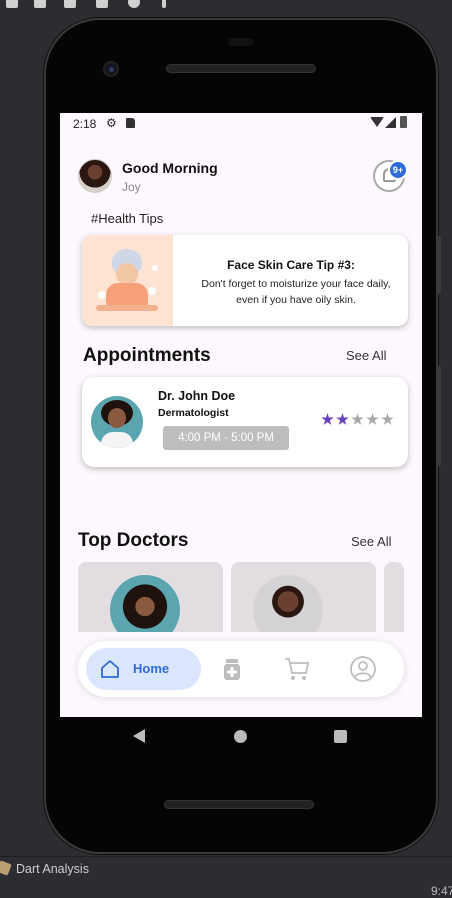  I want to click on cart-icon, so click(297, 669).